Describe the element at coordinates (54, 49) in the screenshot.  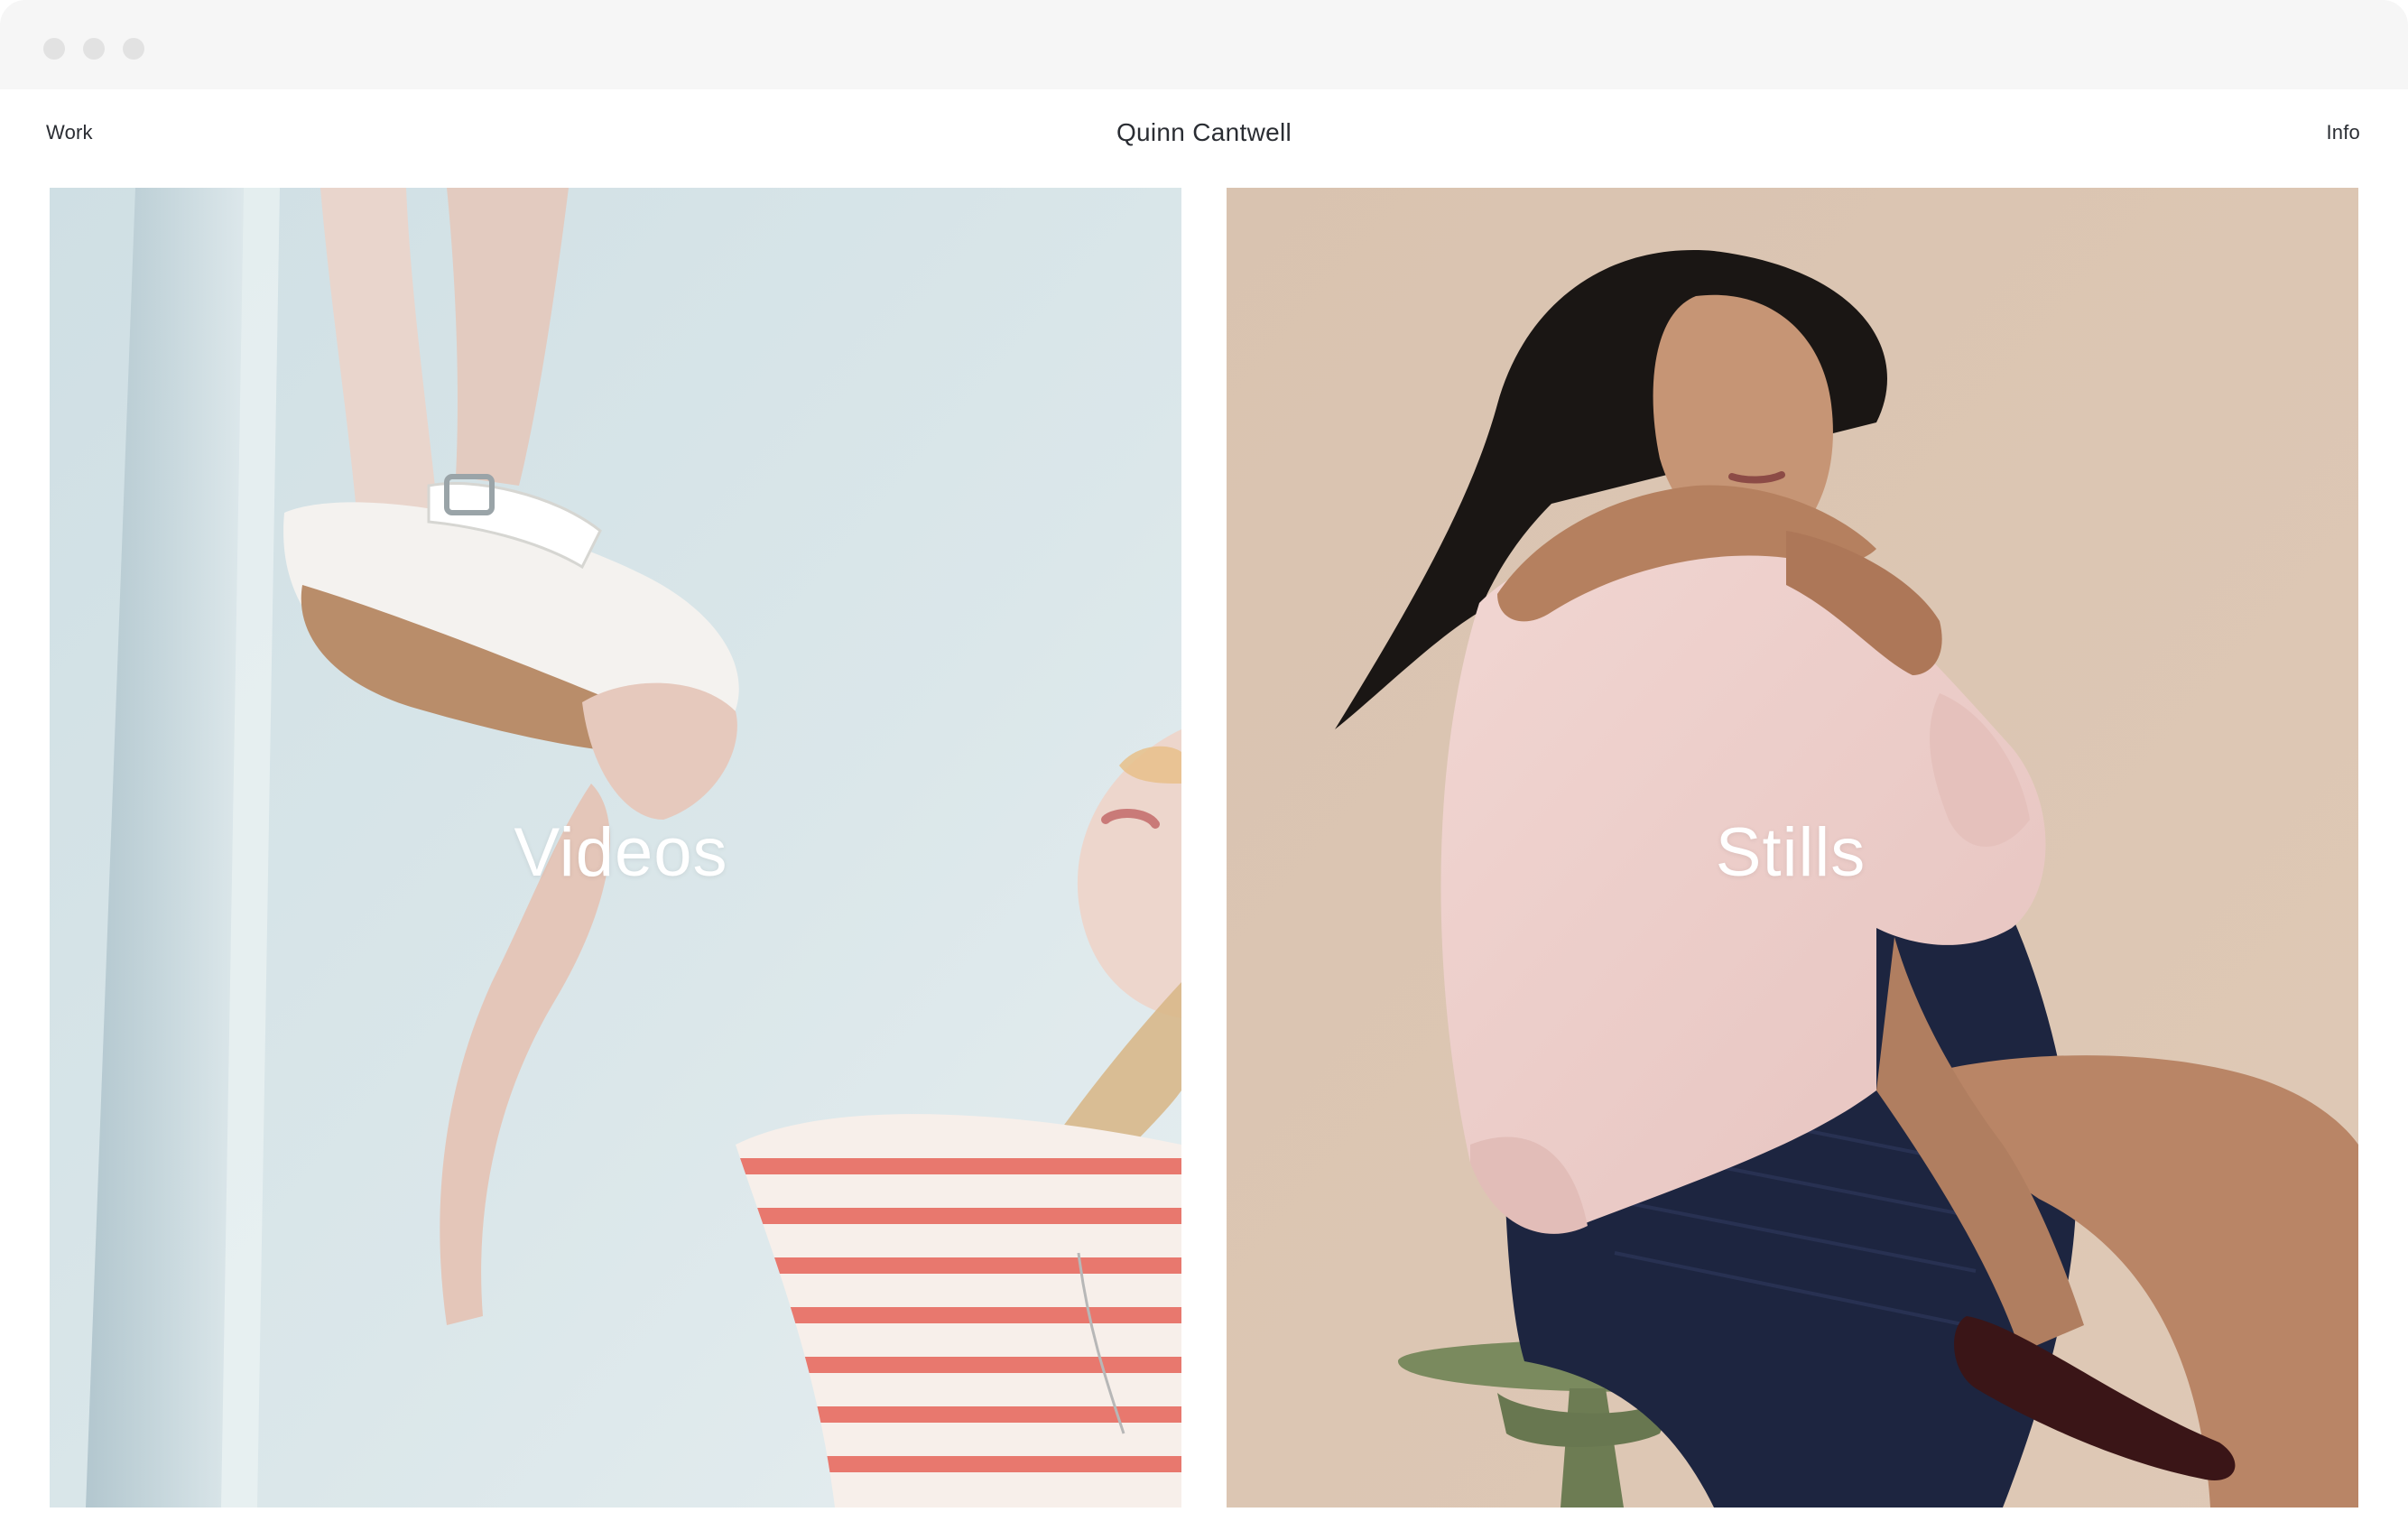
I see `close-dot-icon` at that location.